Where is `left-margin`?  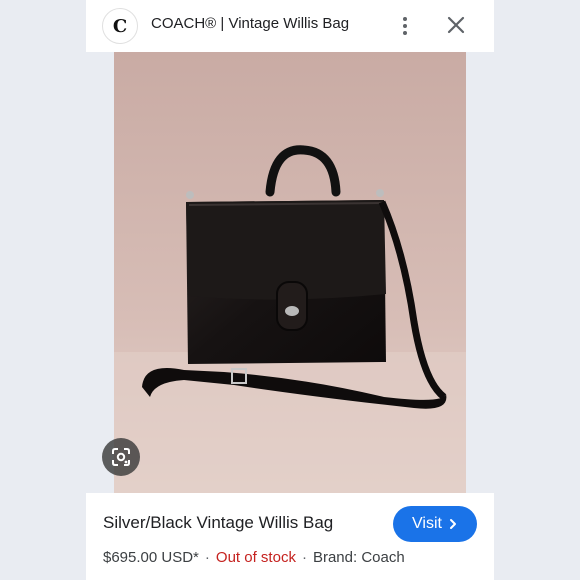 left-margin is located at coordinates (43, 290).